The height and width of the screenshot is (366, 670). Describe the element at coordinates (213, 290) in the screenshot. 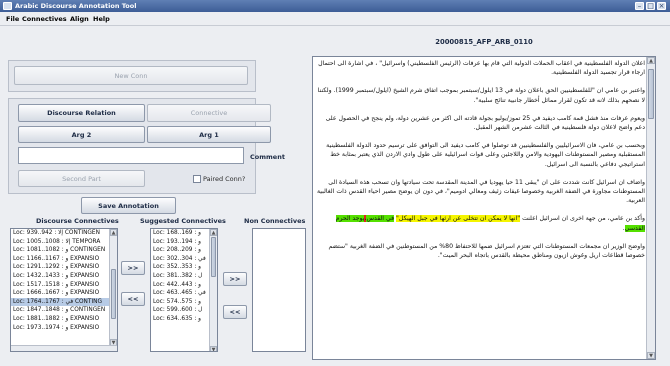

I see `suggested-list-scrollbar: ▲ ▼` at that location.